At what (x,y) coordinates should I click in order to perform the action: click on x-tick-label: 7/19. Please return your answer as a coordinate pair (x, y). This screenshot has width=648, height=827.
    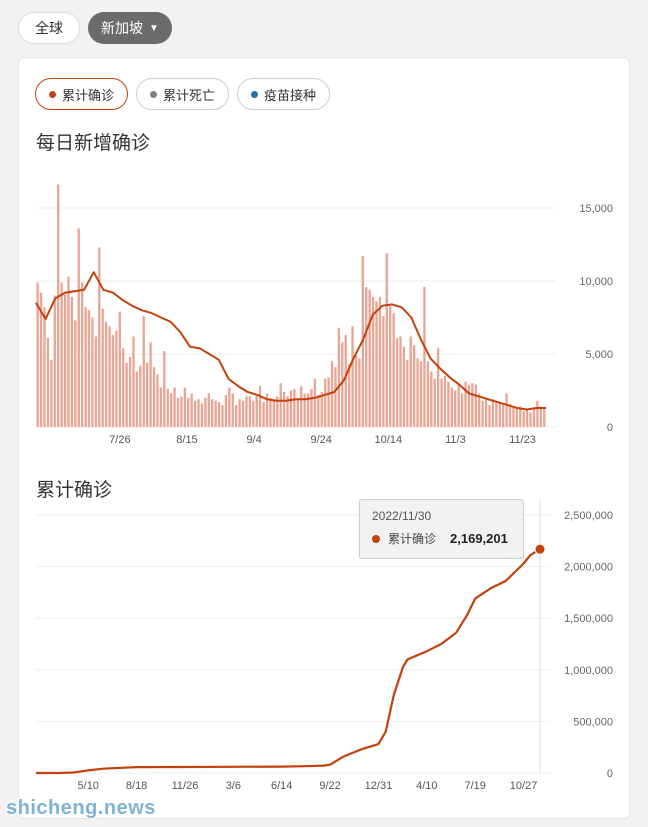
    Looking at the image, I should click on (474, 786).